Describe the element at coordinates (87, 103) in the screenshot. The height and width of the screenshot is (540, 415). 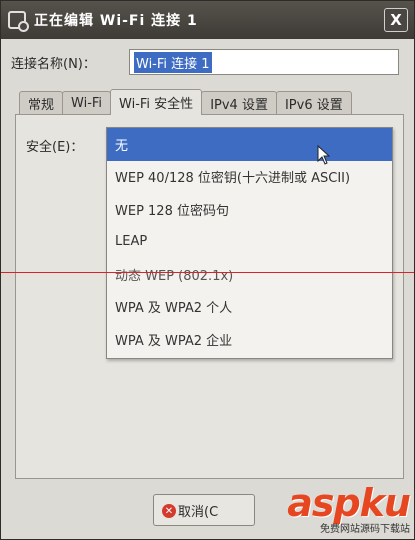
I see `tab-wifi: Wi-Fi` at that location.